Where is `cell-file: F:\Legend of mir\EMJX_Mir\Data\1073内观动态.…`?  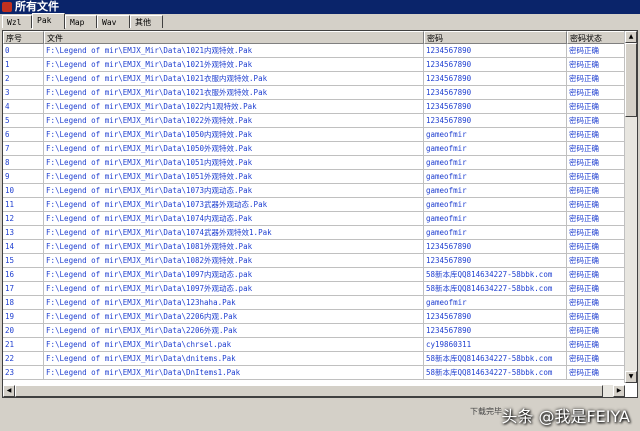
cell-file: F:\Legend of mir\EMJX_Mir\Data\1073内观动态.… is located at coordinates (234, 191).